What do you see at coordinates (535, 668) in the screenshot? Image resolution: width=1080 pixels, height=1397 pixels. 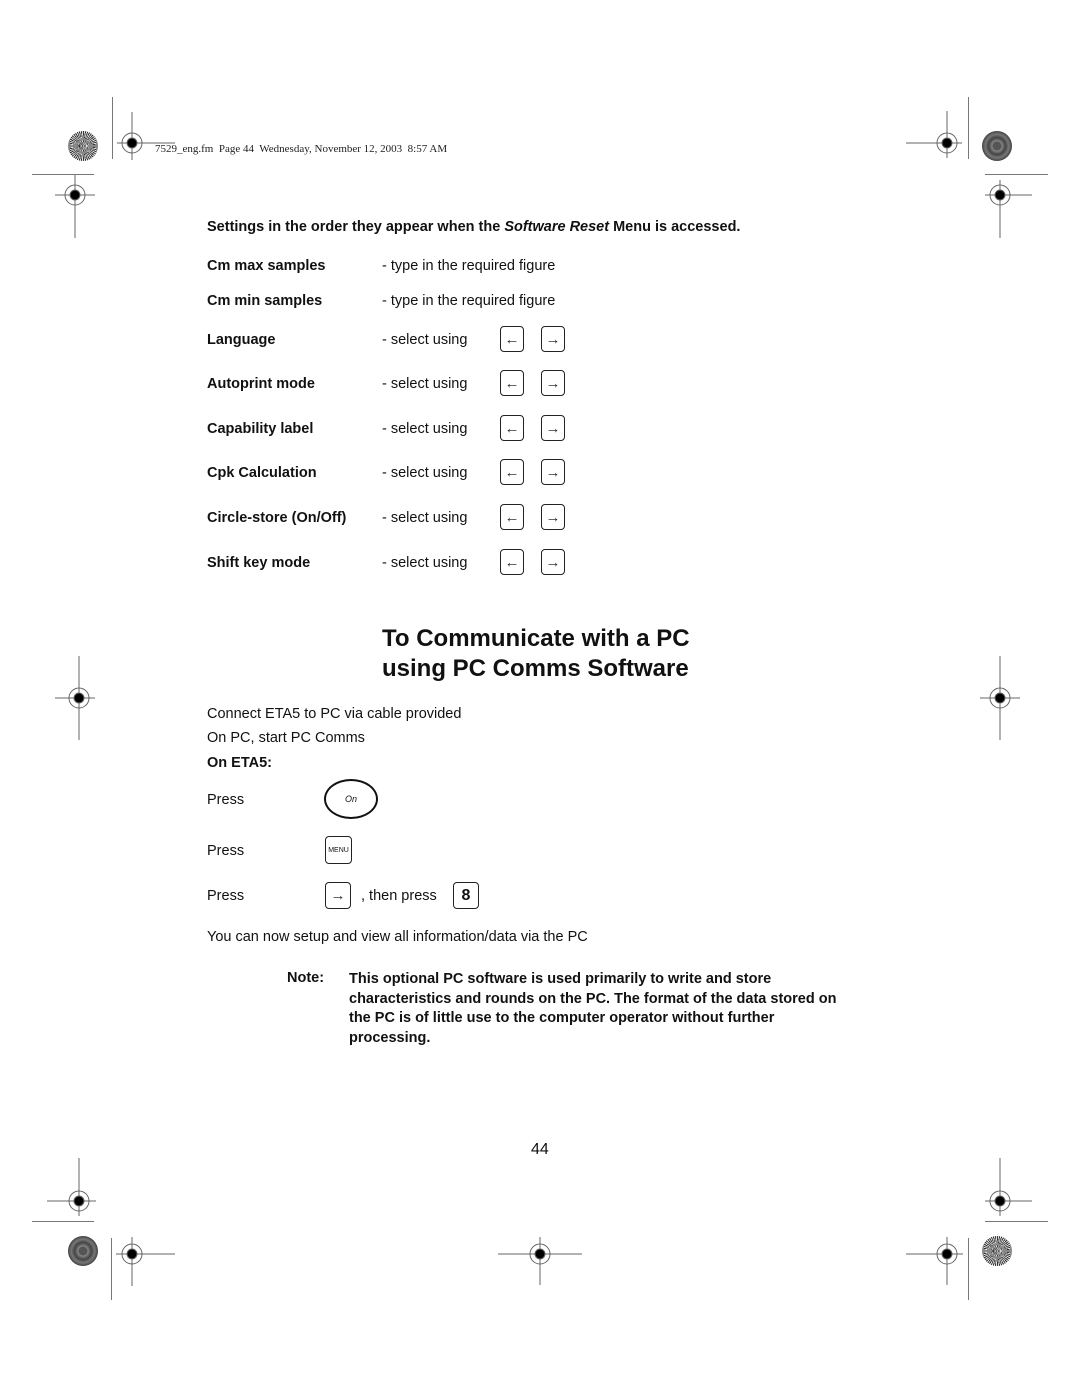 I see `section-title-line2: using PC Comms Software` at bounding box center [535, 668].